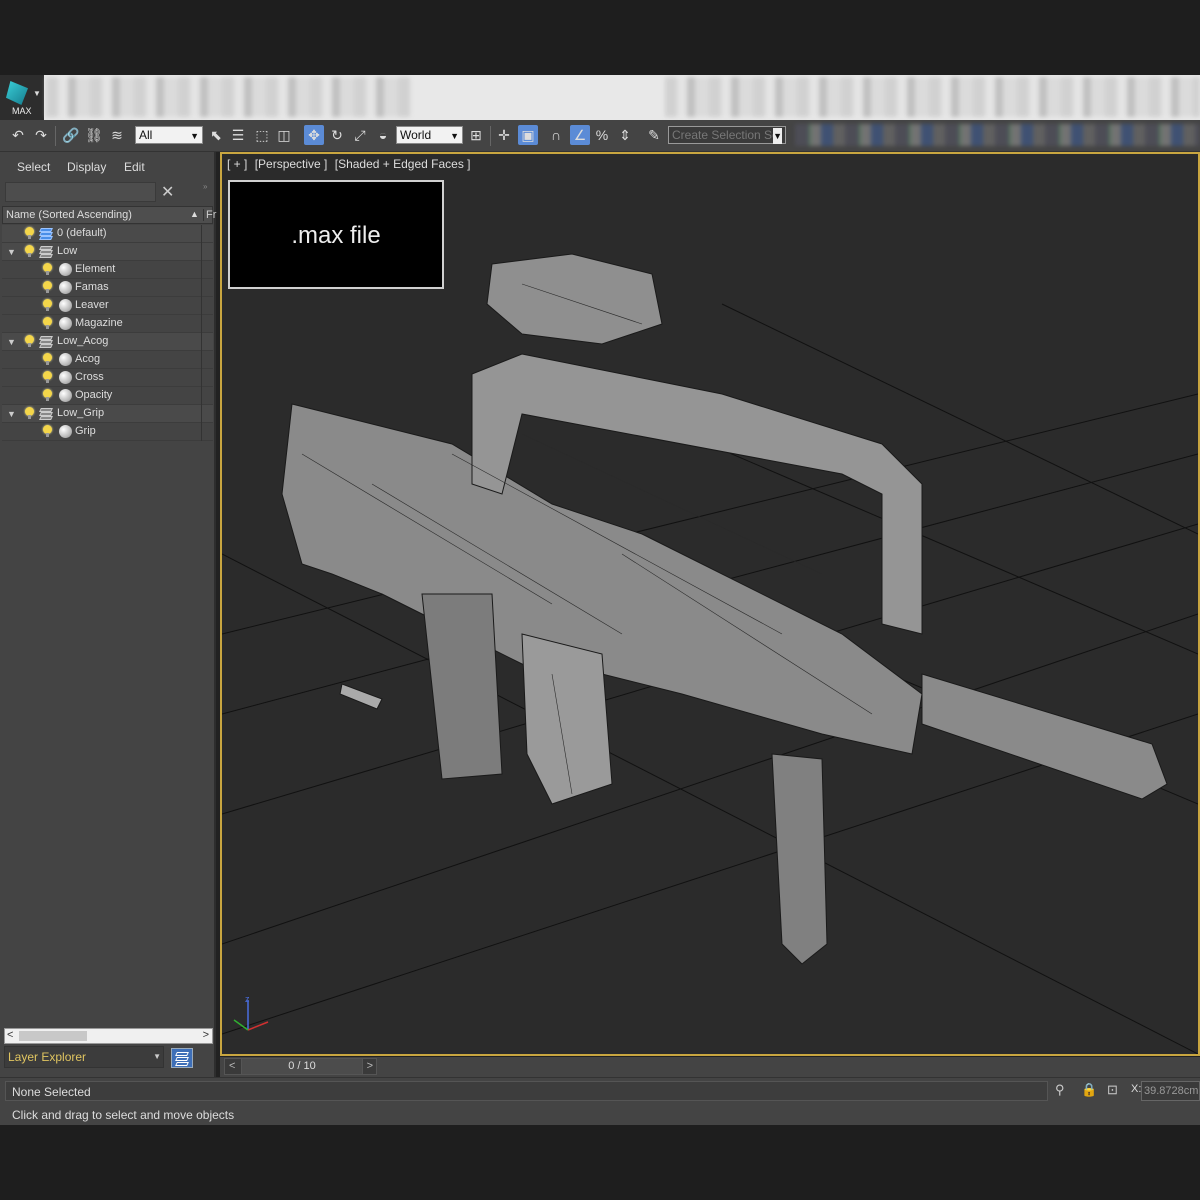  I want to click on select-and-place-icon: ◒, so click(383, 135).